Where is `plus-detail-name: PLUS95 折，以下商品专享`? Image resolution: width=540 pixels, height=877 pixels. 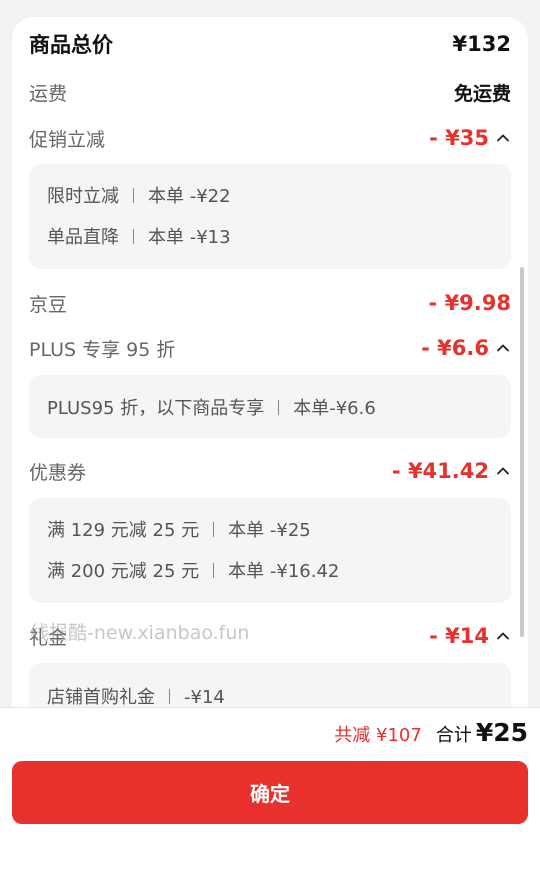
plus-detail-name: PLUS95 折，以下商品专享 is located at coordinates (156, 408).